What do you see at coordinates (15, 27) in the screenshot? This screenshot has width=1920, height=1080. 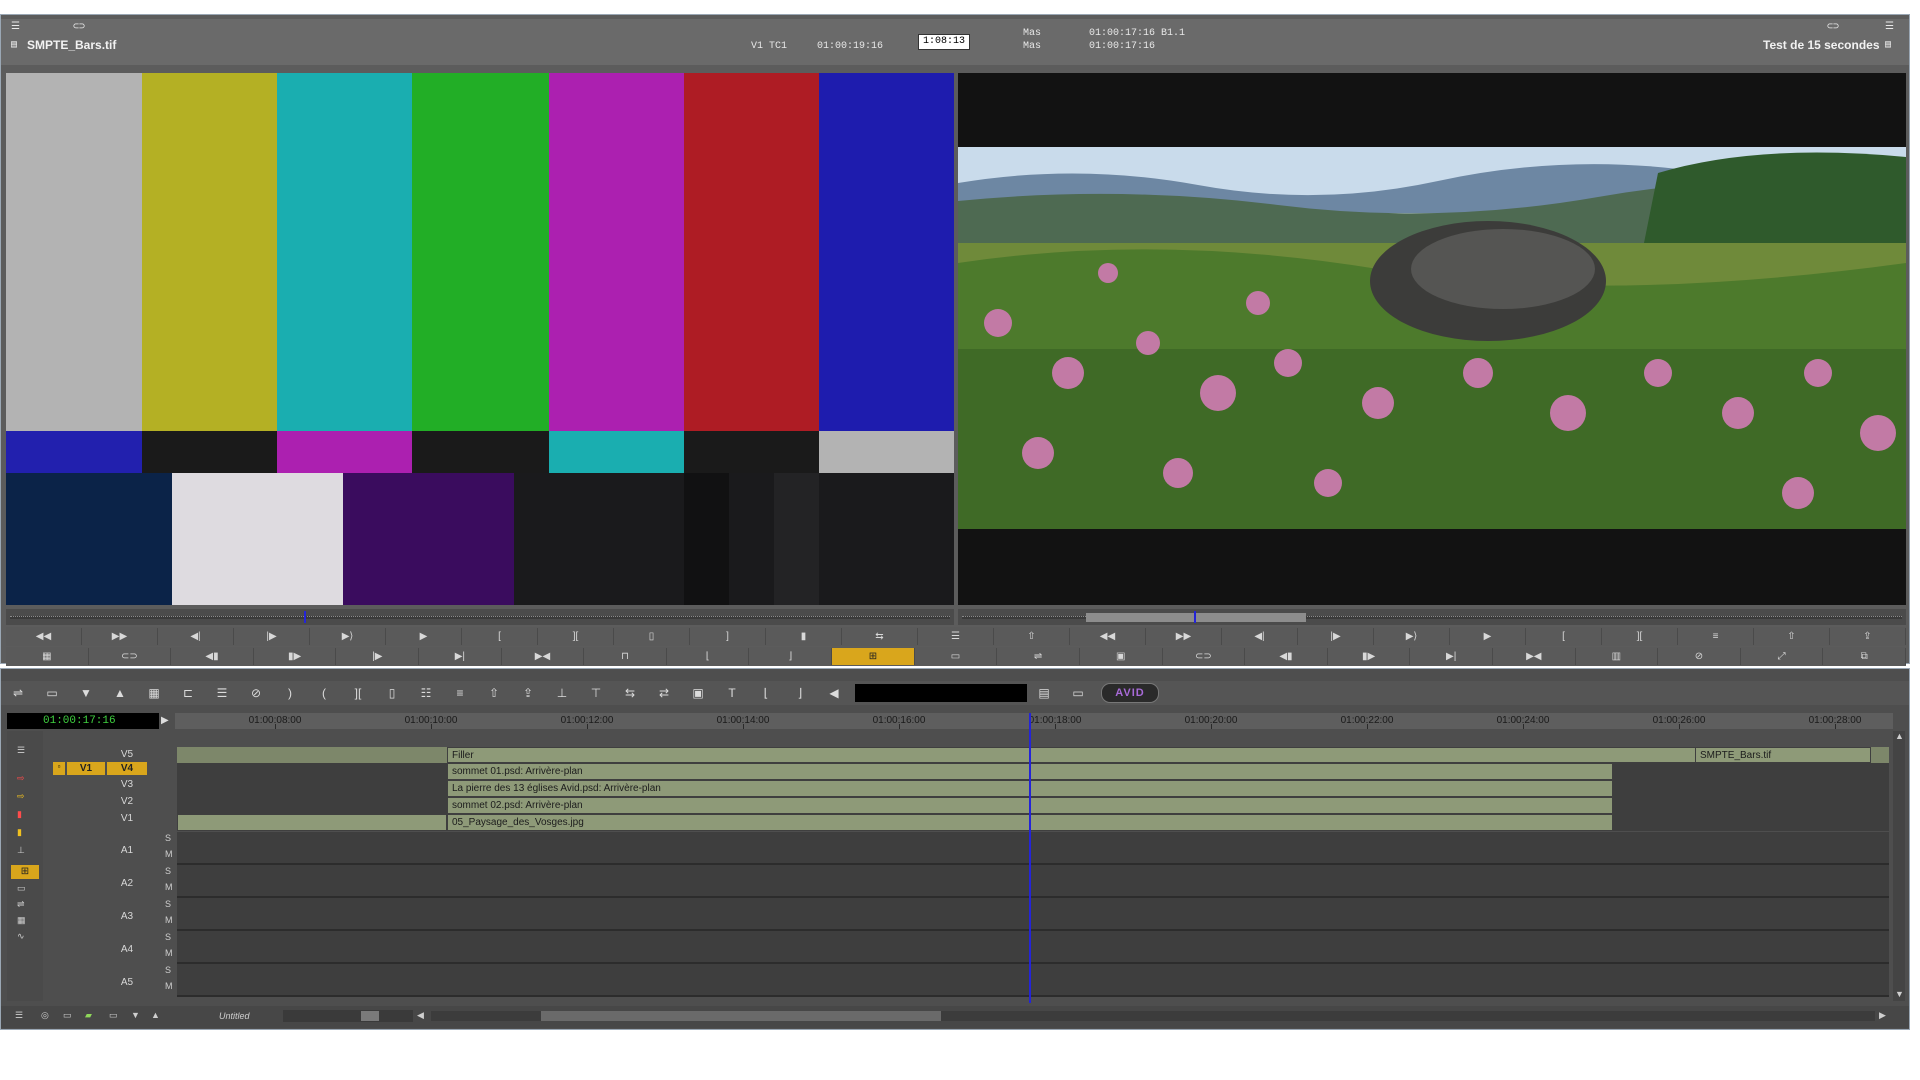 I see `menu-icon: ☰` at bounding box center [15, 27].